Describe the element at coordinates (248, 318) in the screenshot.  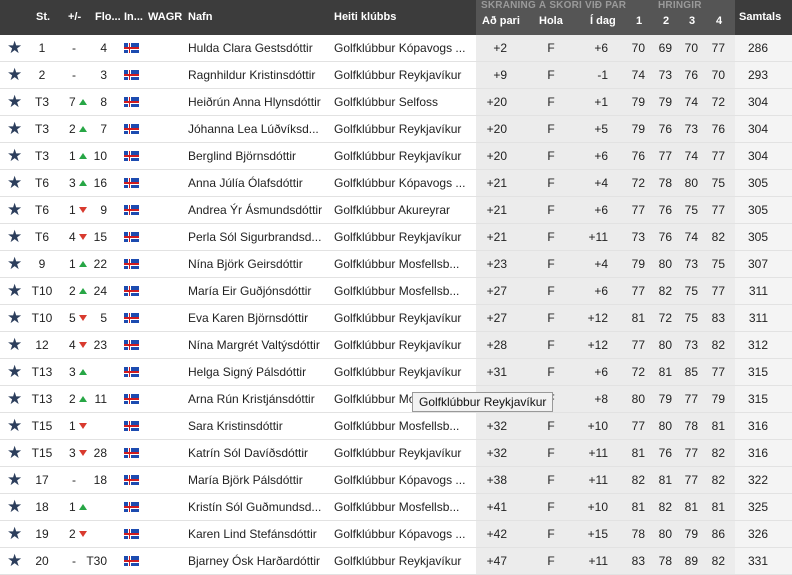
I see `player-name: Eva Karen Björnsdóttir` at that location.